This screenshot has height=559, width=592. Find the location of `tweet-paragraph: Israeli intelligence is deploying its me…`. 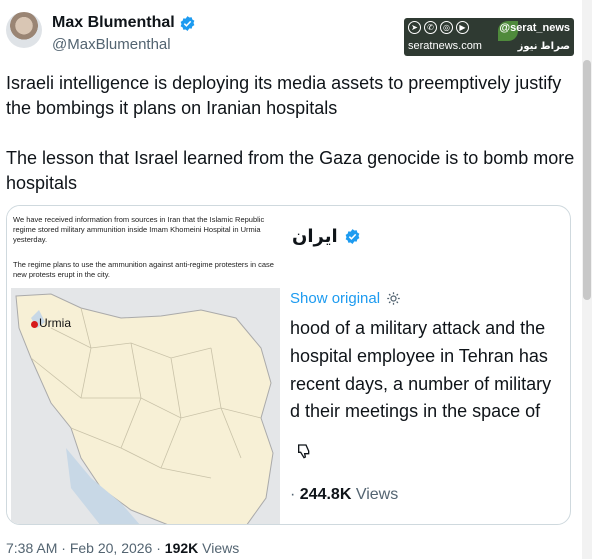

tweet-paragraph: Israeli intelligence is deploying its me… is located at coordinates (284, 95).